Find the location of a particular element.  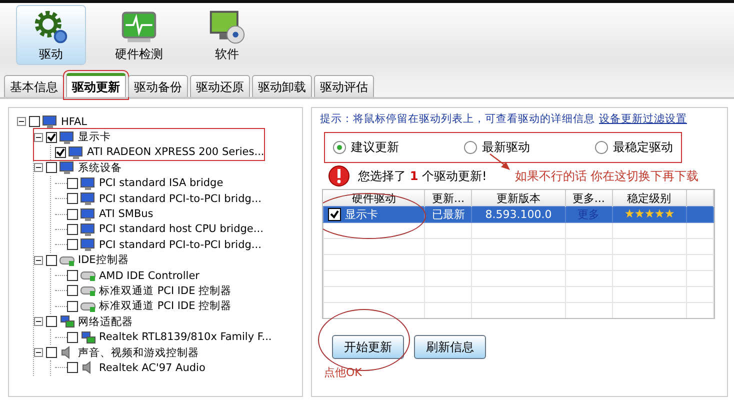

tree-item-label: 网络适配器 is located at coordinates (105, 321).